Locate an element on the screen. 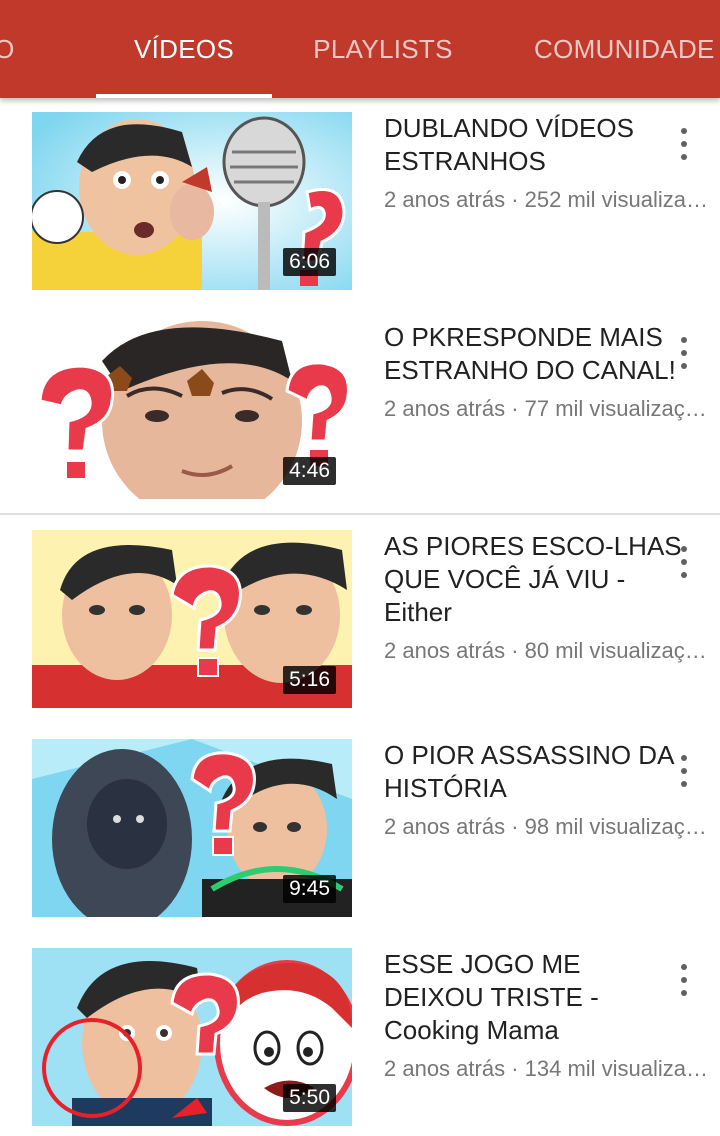 The image size is (720, 1136). video-title: DUBLANDO VÍDEOS ESTRANHOS is located at coordinates (534, 145).